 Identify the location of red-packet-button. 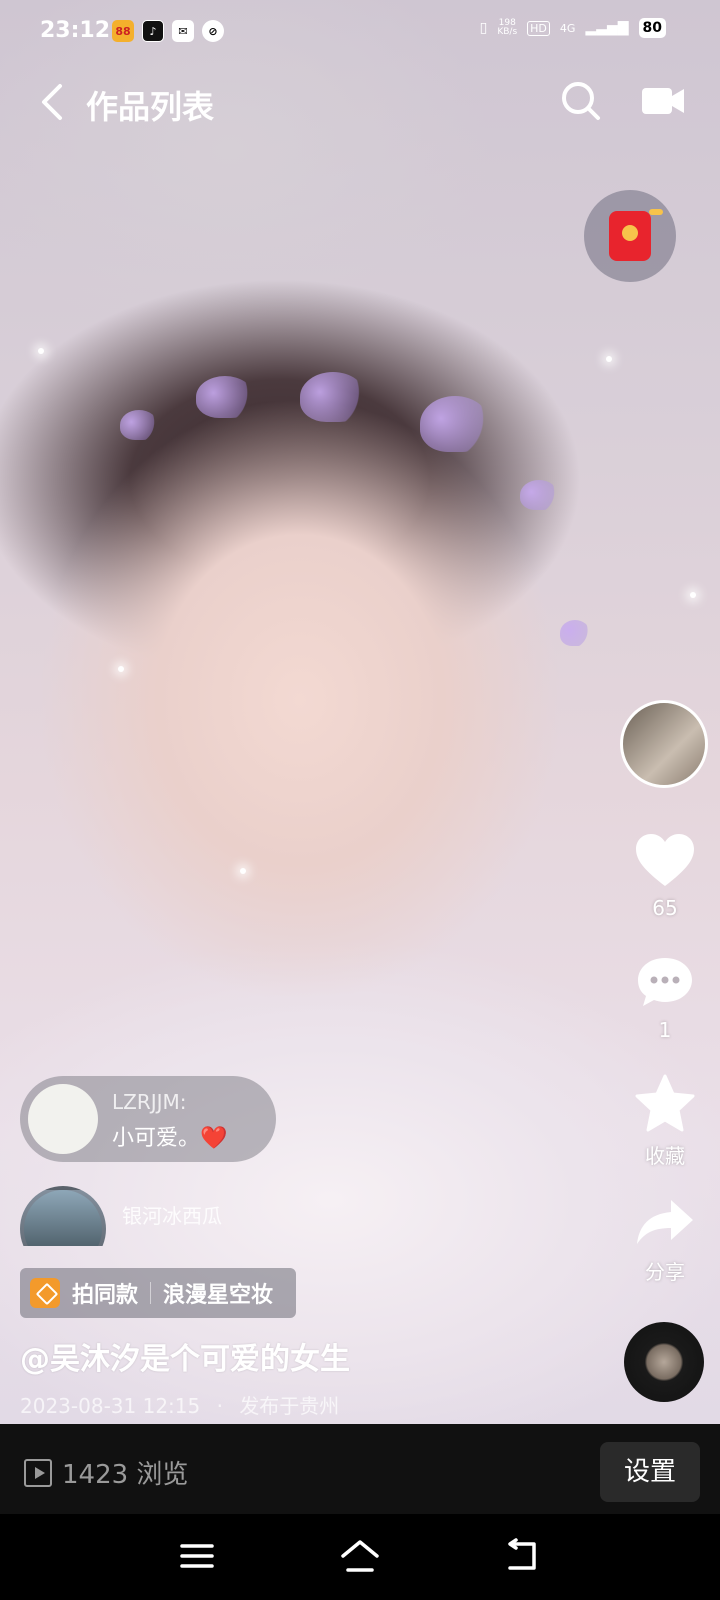
(630, 236).